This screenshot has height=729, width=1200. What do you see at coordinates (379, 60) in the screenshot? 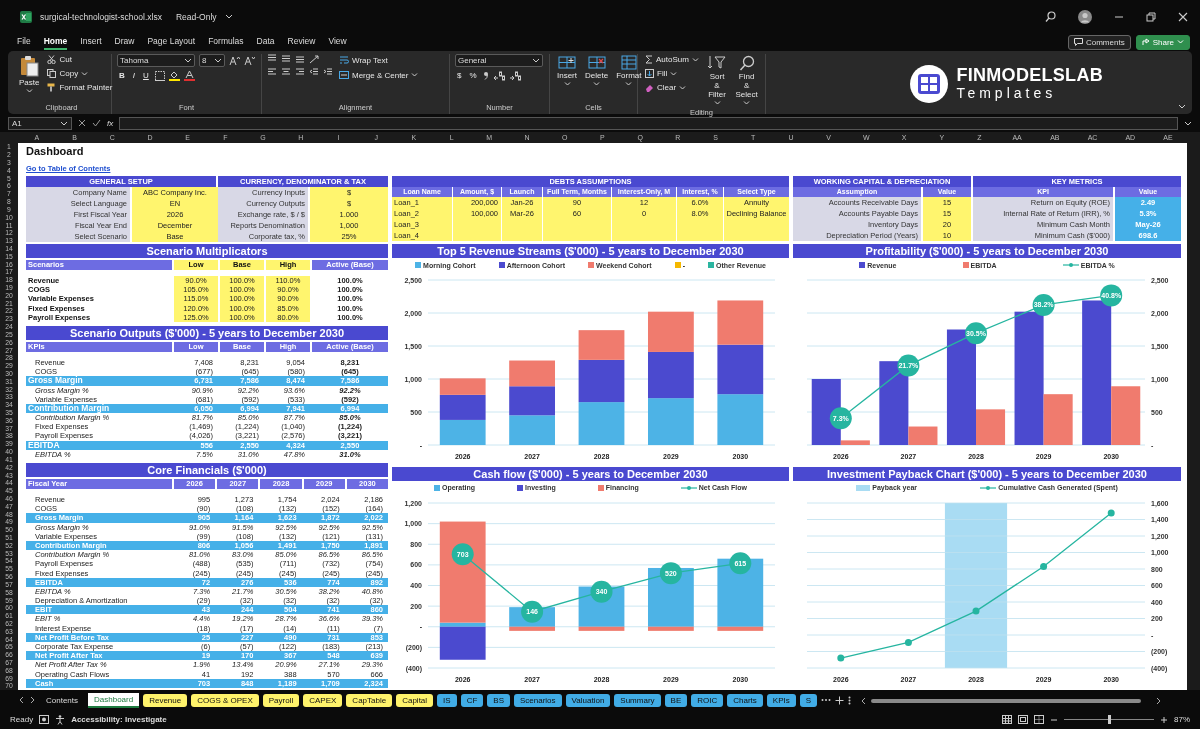
I see `wrap-text-button: Wrap Text` at bounding box center [379, 60].